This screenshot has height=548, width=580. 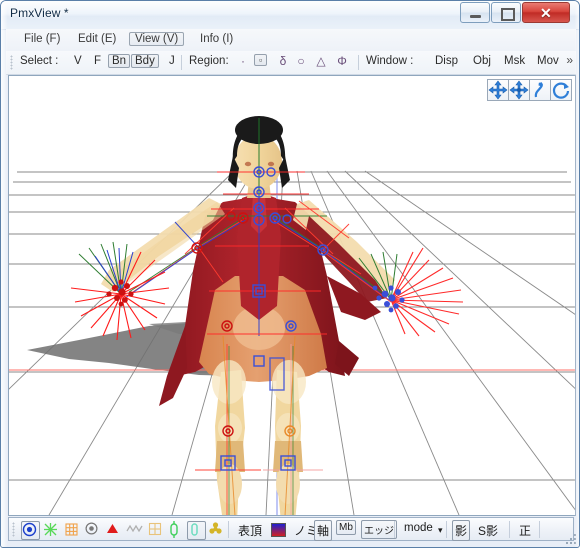 I want to click on color-swatch, so click(x=278, y=530).